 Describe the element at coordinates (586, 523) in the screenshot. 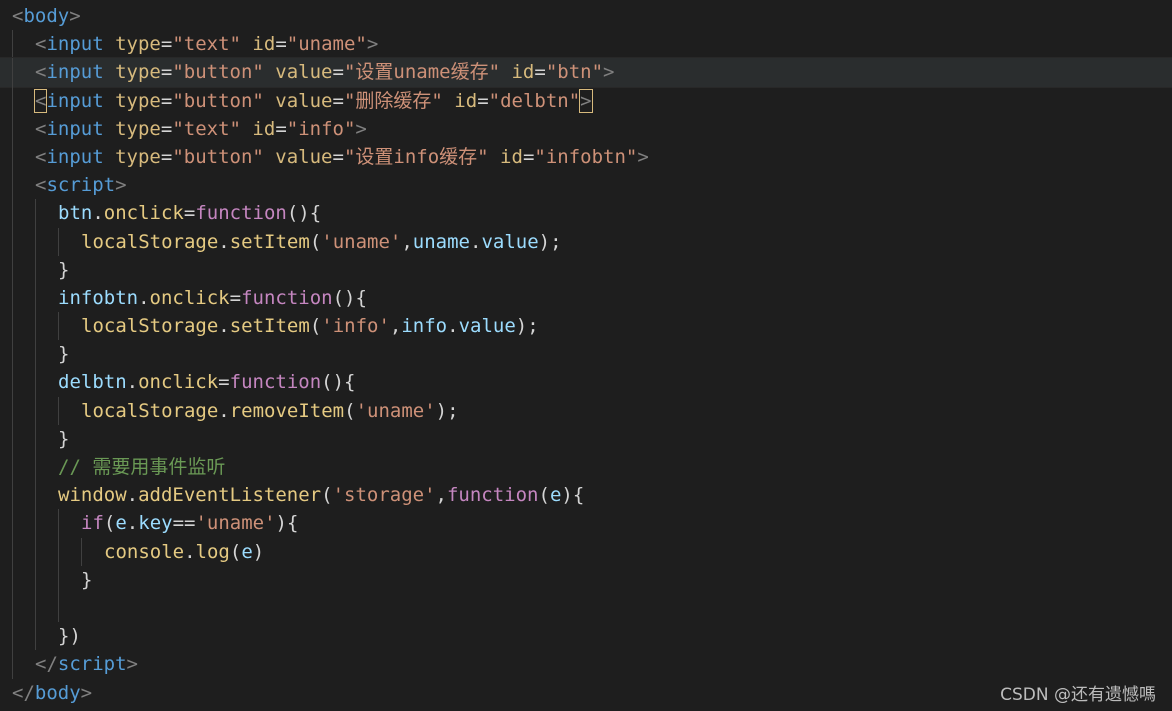

I see `code-line: if(e.key=='uname'){` at that location.